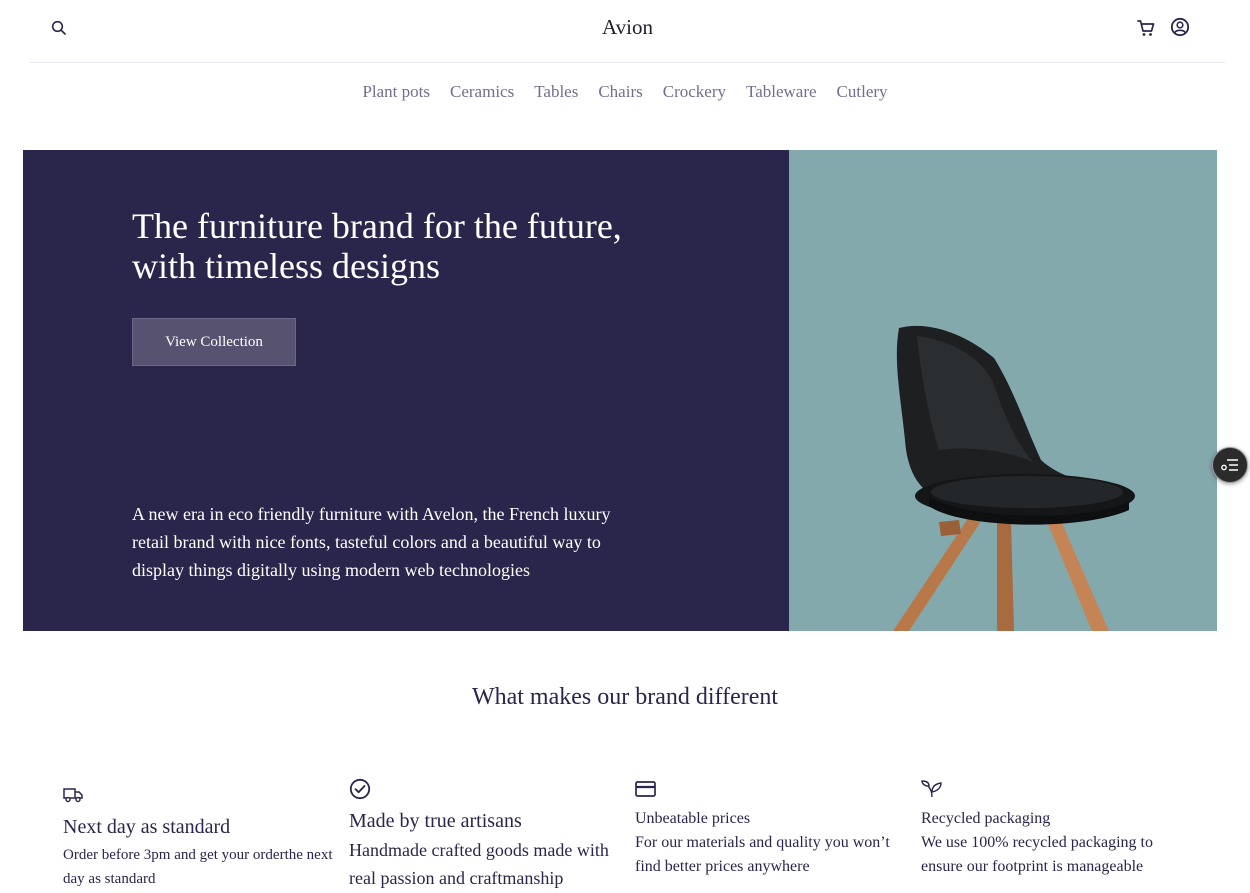 This screenshot has height=893, width=1250. I want to click on list-settings-icon, so click(1229, 465).